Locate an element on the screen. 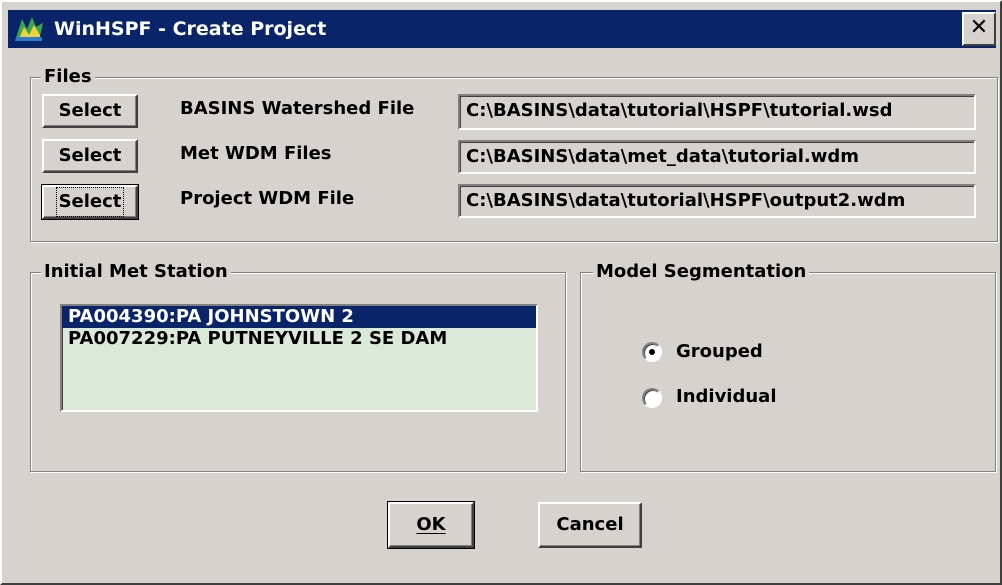  ok-button: OK is located at coordinates (431, 525).